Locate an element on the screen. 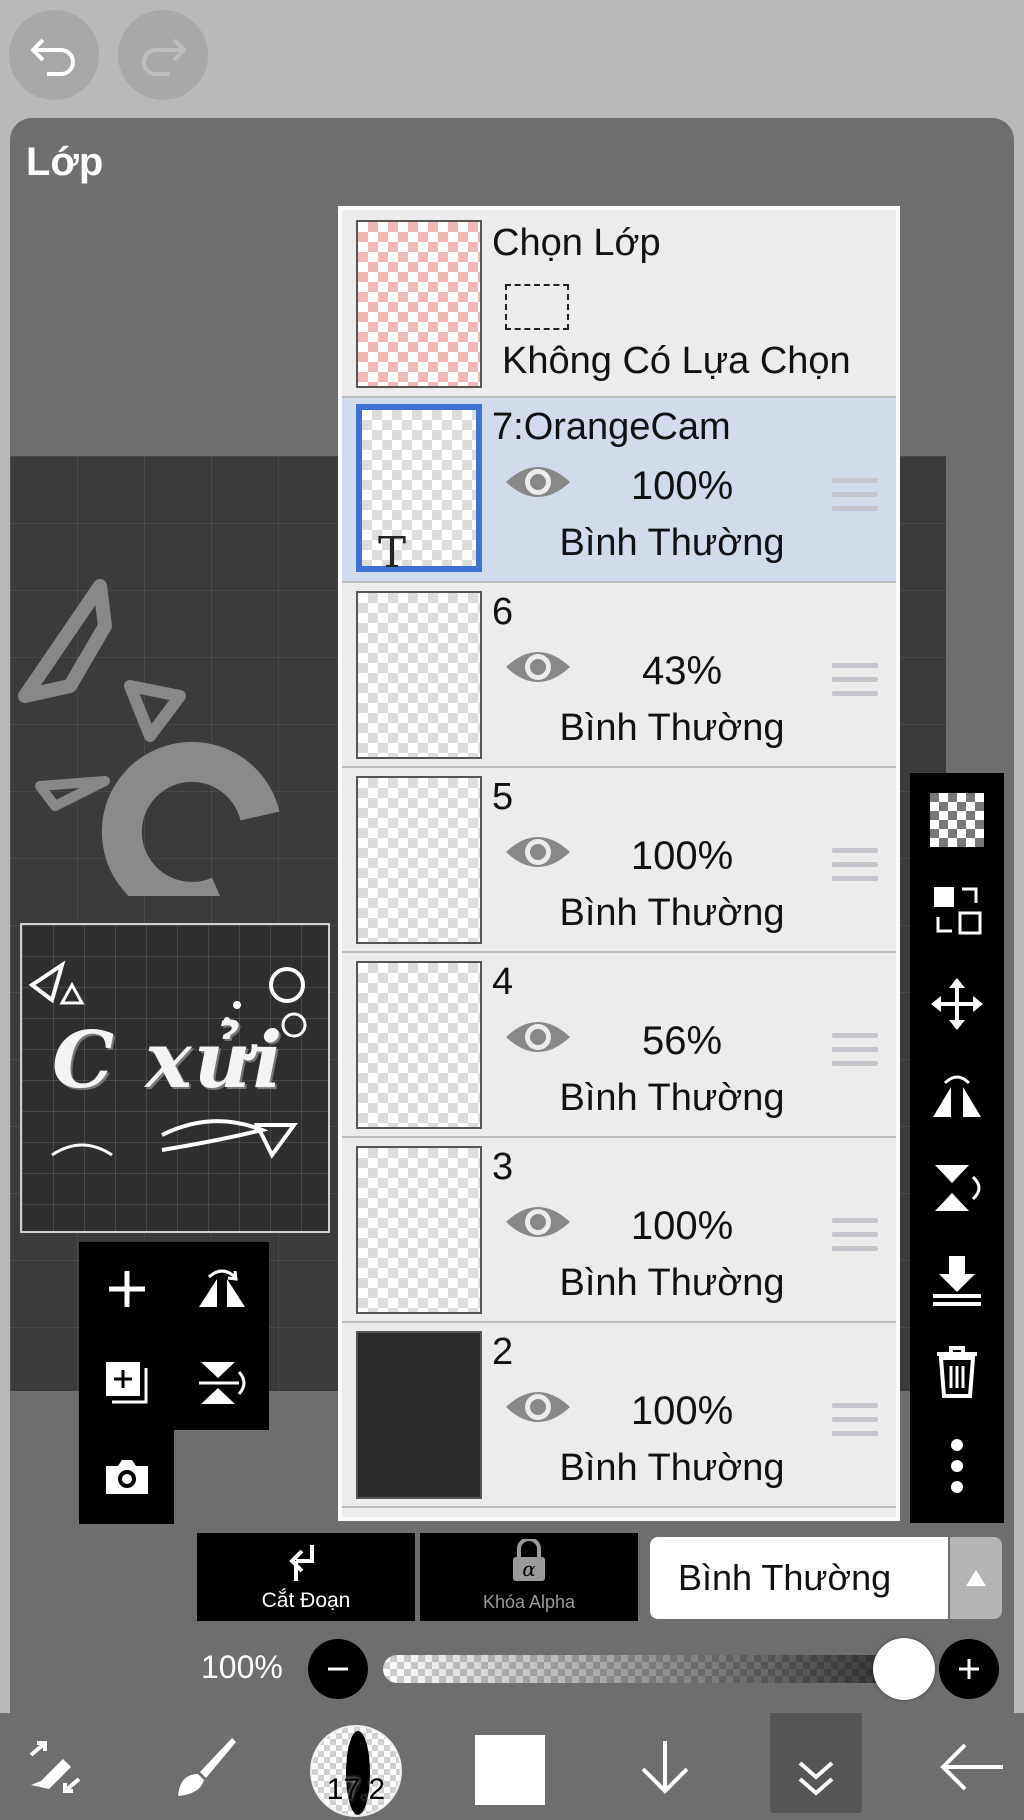  brush-size-value: 17.2 is located at coordinates (356, 1789).